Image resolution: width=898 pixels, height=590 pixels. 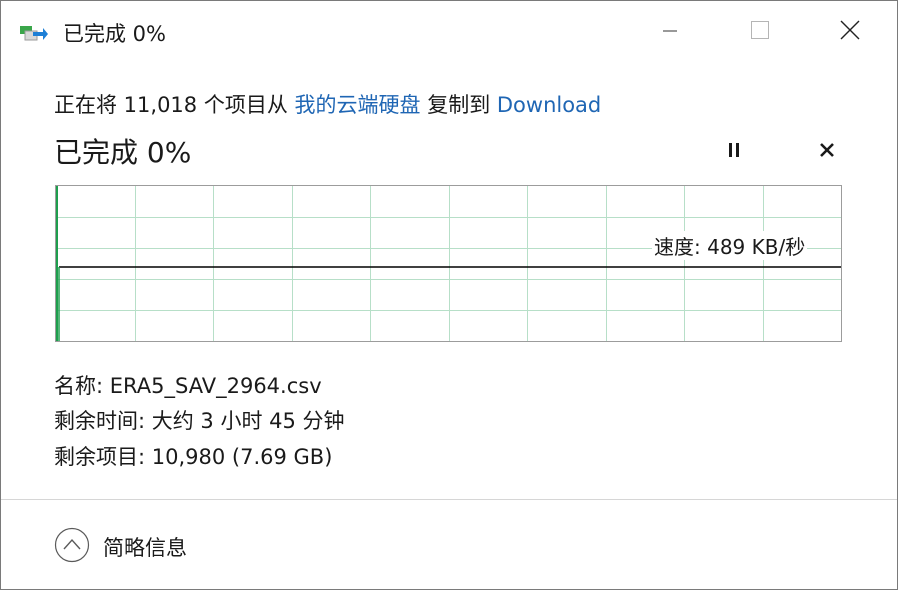 What do you see at coordinates (34, 33) in the screenshot?
I see `file-copy-icon` at bounding box center [34, 33].